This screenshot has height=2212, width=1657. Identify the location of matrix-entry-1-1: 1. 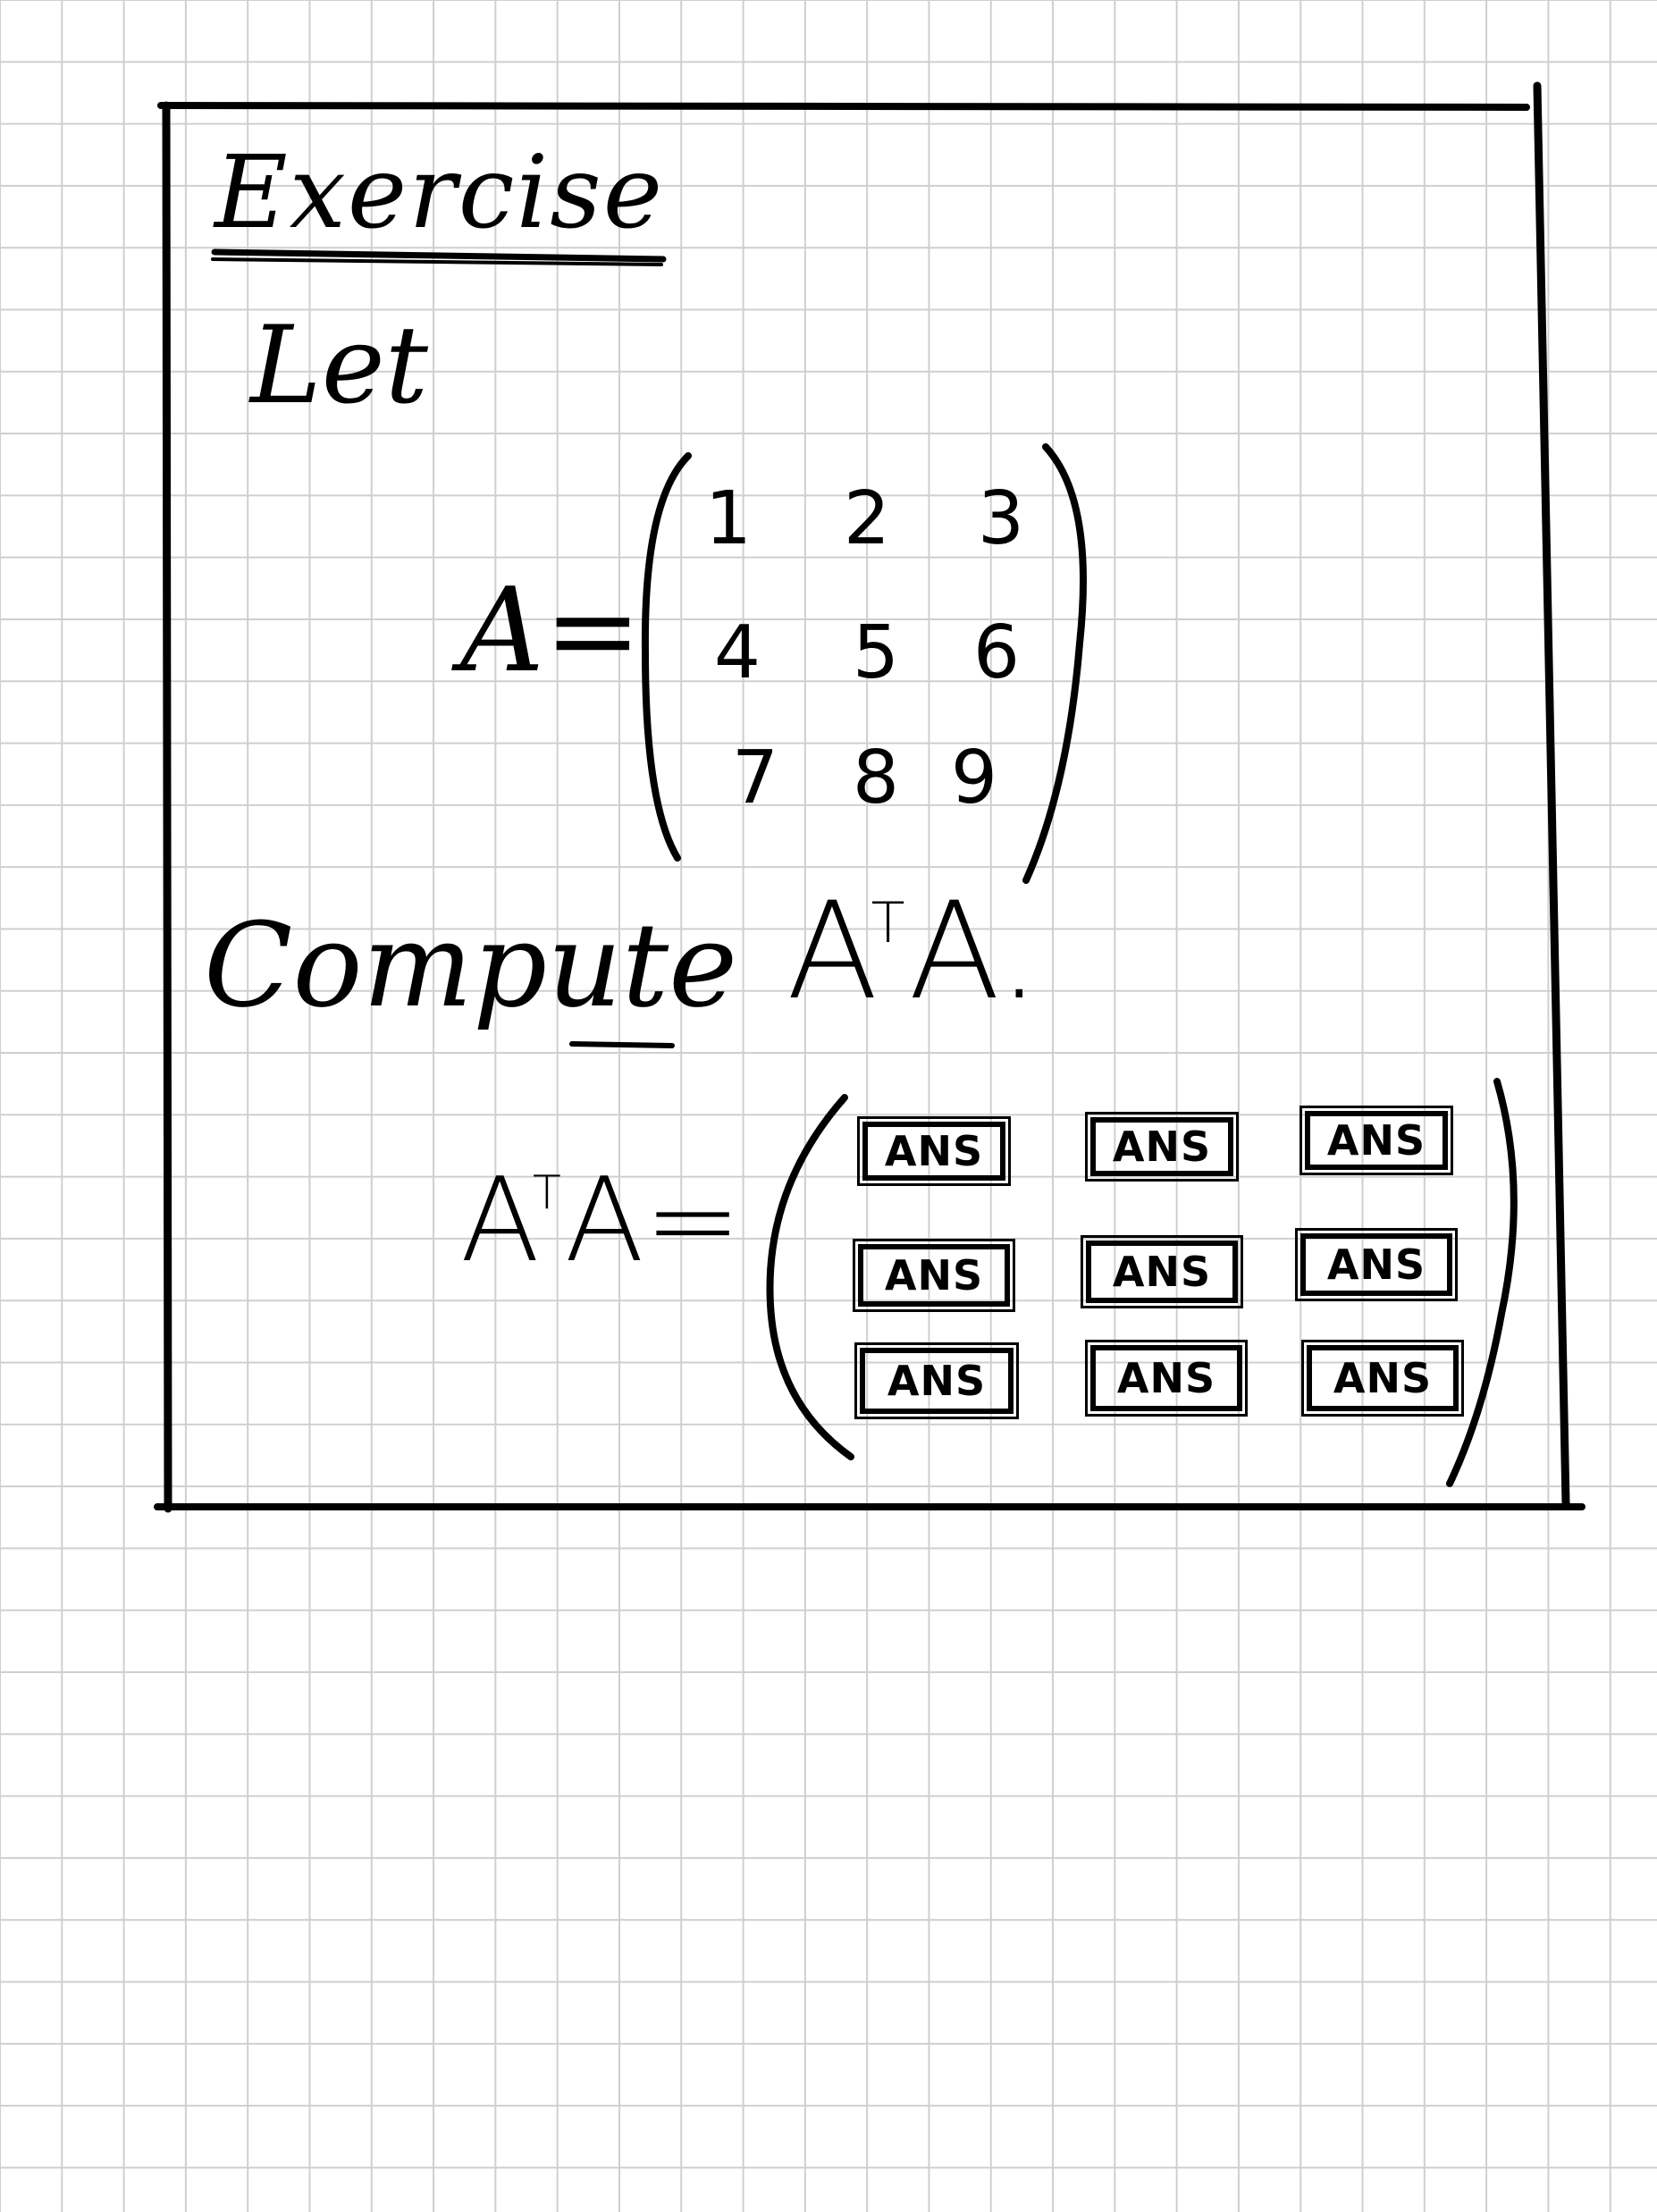
(728, 518).